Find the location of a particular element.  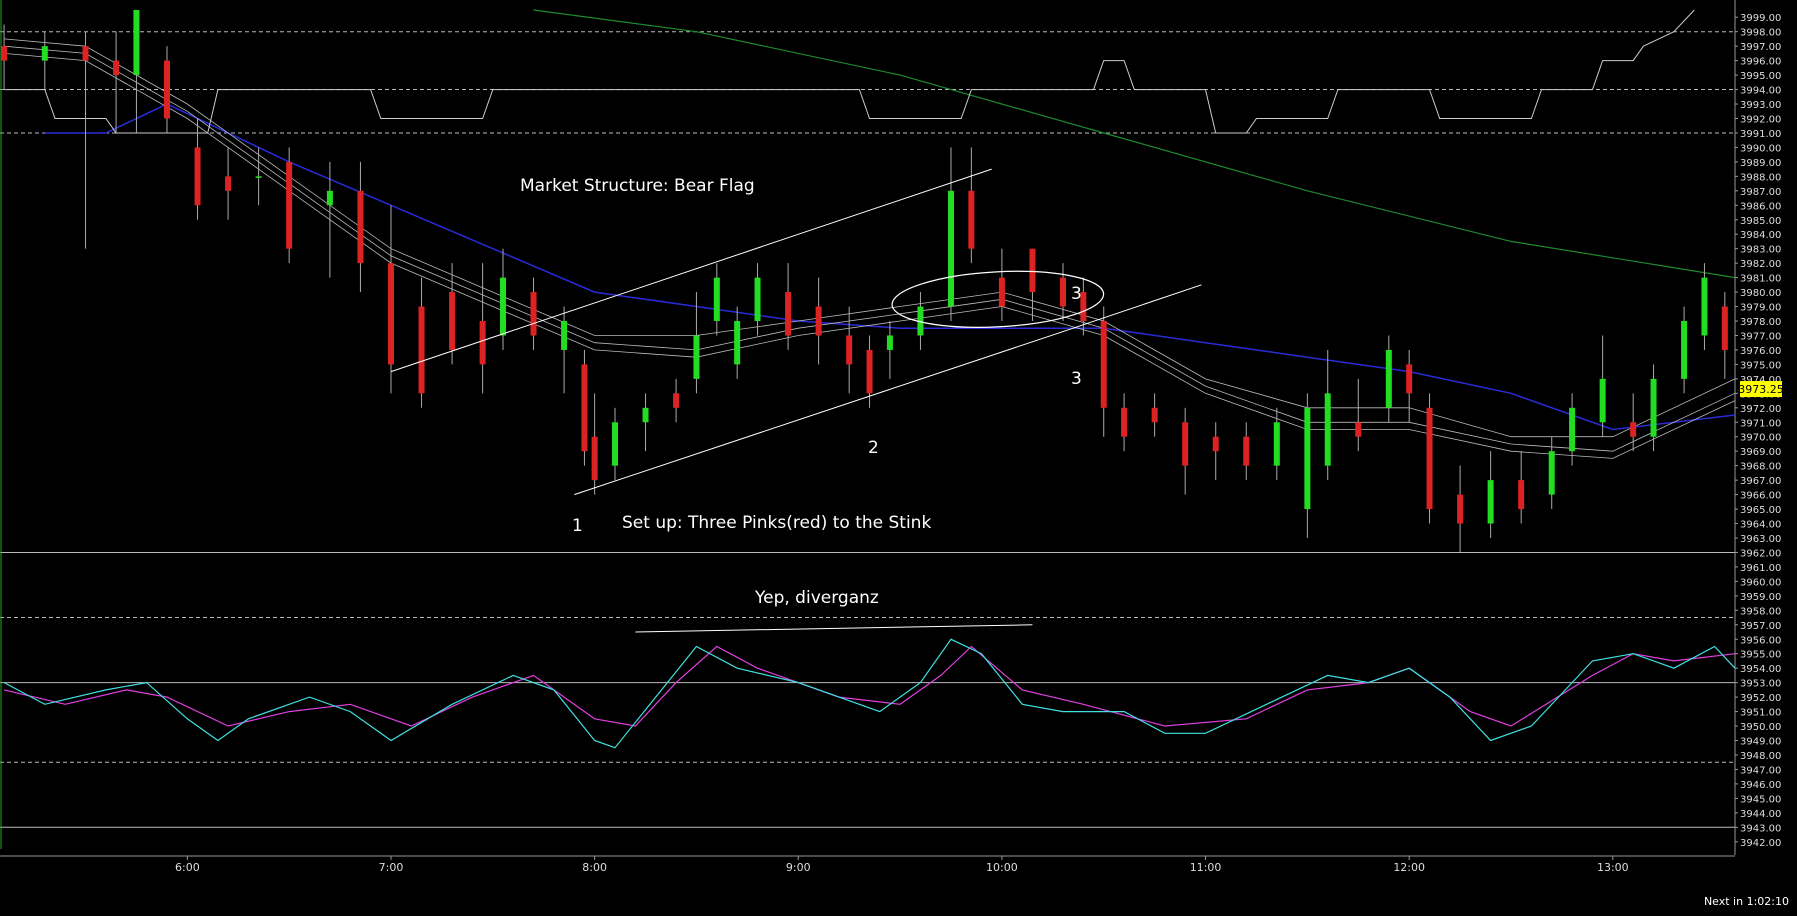

channel-lower-line is located at coordinates (824, 411).